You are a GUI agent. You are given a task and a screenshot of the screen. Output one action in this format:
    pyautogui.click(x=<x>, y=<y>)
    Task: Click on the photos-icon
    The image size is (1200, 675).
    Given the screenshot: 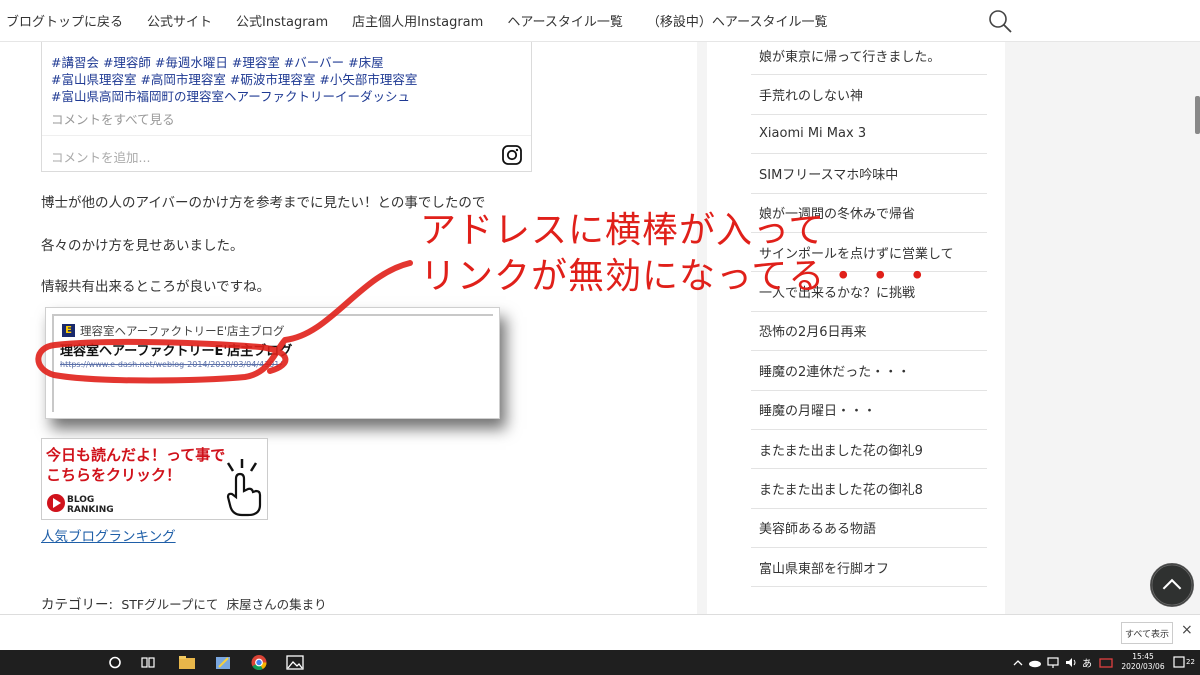 What is the action you would take?
    pyautogui.click(x=295, y=662)
    